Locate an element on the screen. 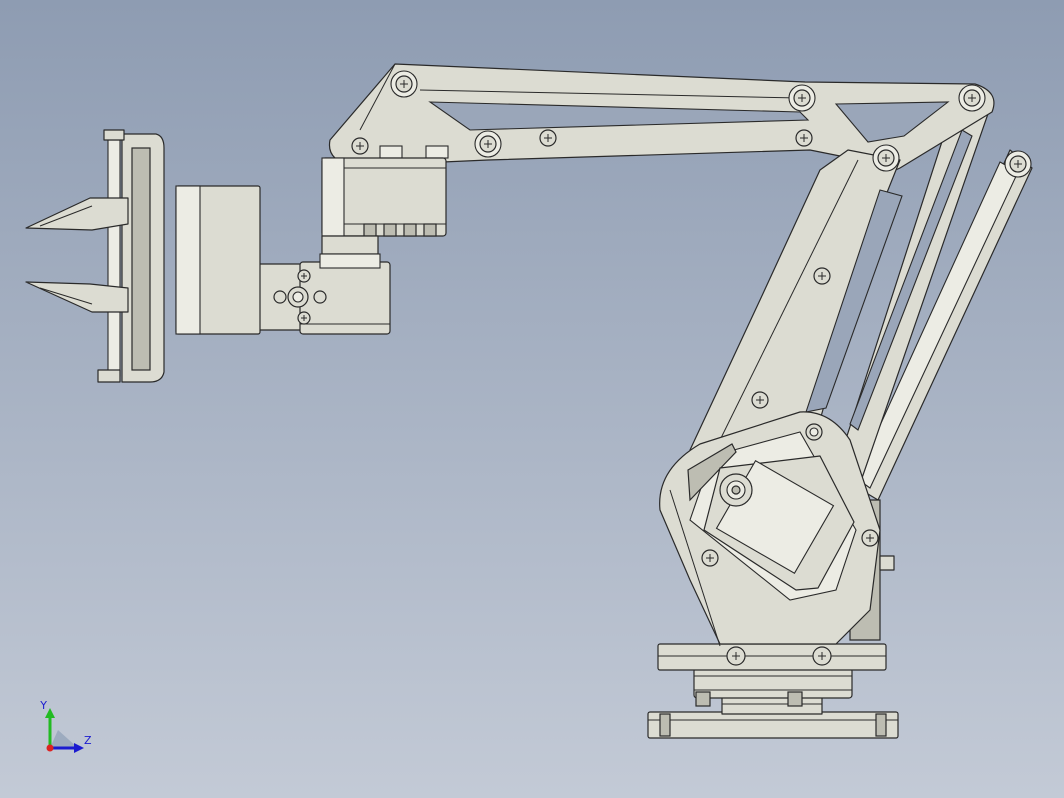 The width and height of the screenshot is (1064, 798). x-axis-dot is located at coordinates (50, 748).